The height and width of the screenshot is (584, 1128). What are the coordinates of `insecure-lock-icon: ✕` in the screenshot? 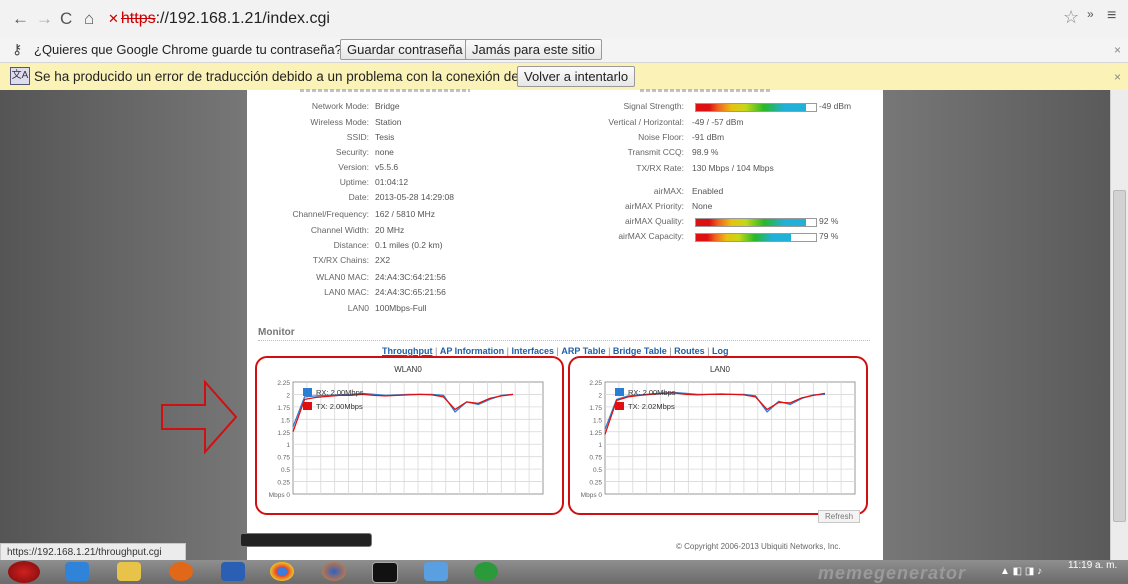 It's located at (113, 18).